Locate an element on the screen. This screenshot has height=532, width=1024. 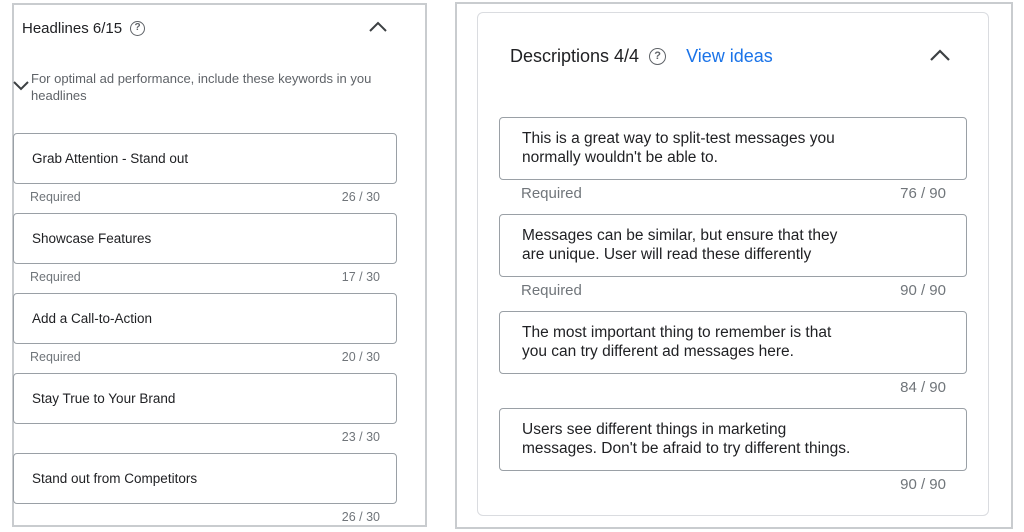
char-count: 17 / 30 is located at coordinates (360, 277).